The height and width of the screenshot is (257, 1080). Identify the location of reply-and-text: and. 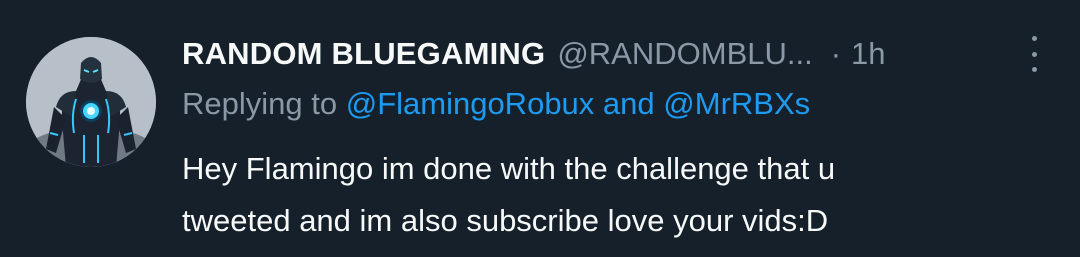
(629, 103).